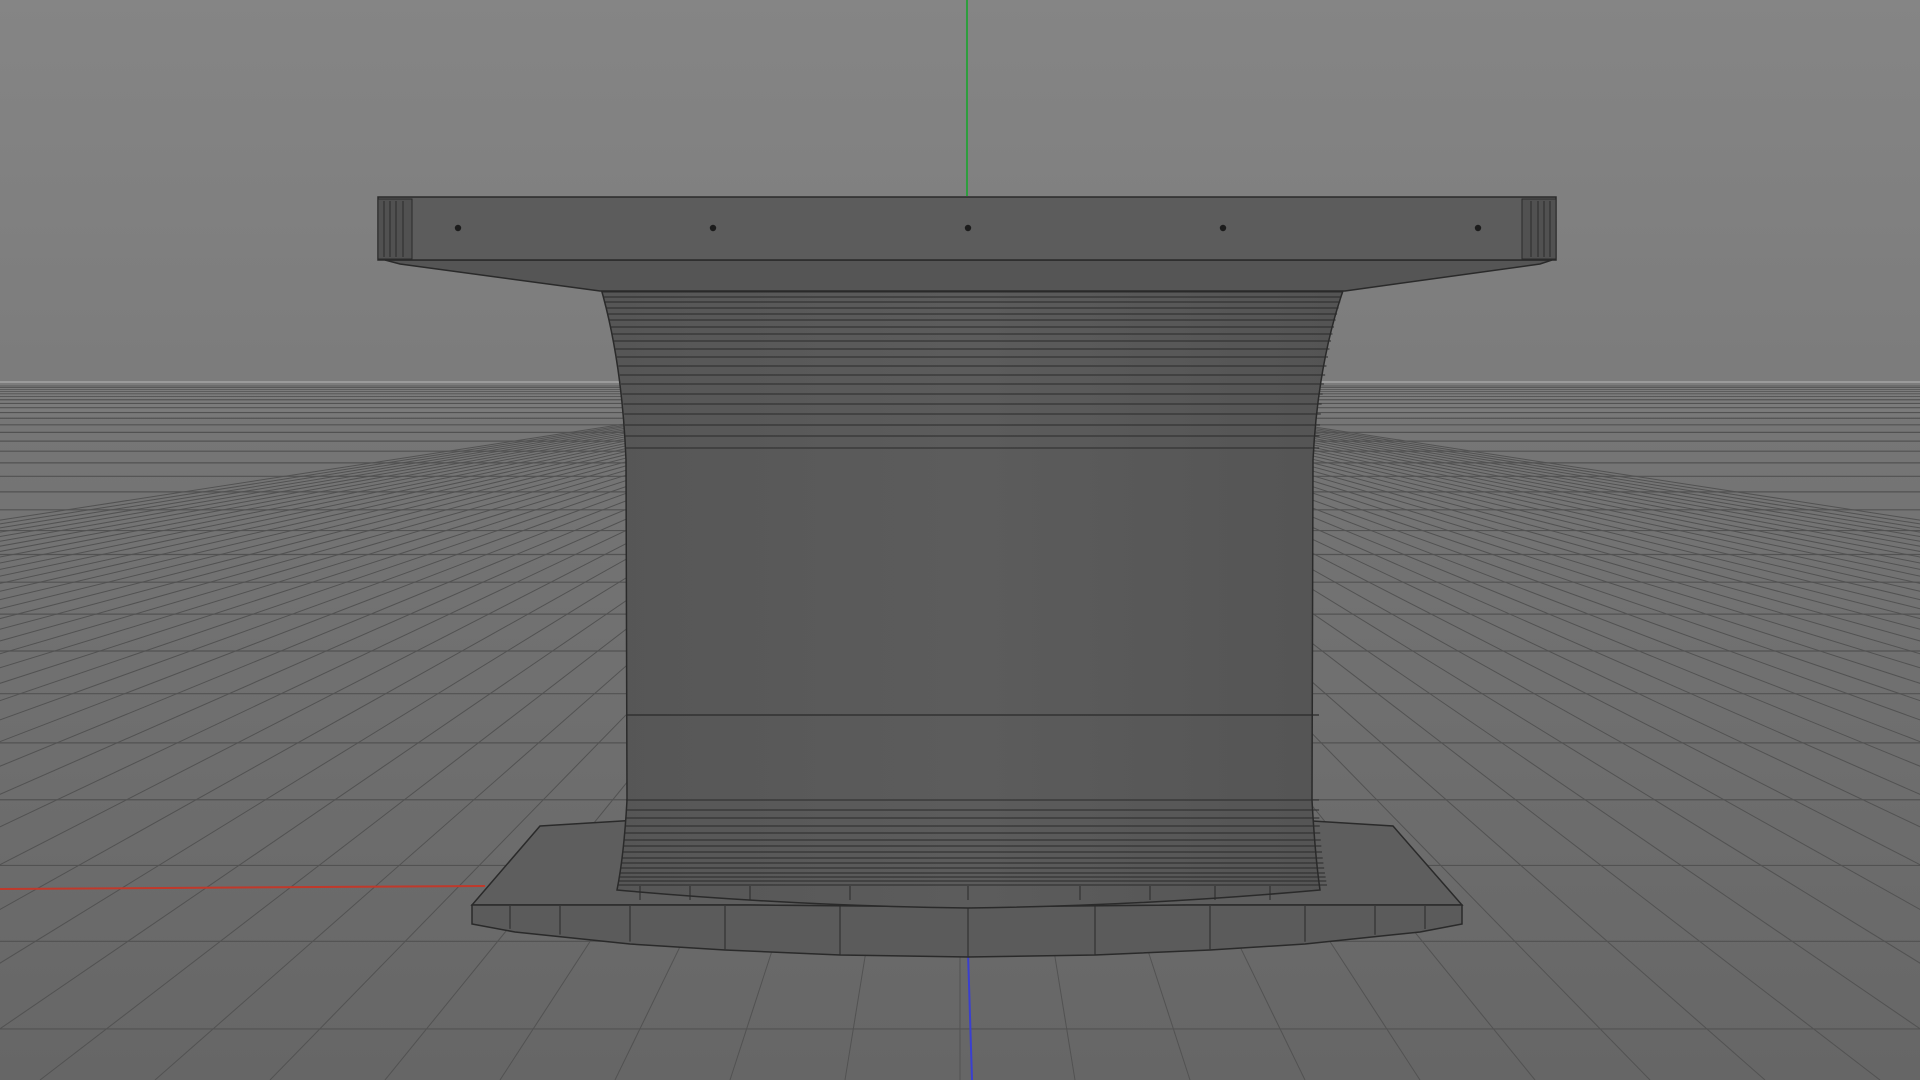 The width and height of the screenshot is (1920, 1080). I want to click on tabletop-right-bevel, so click(1539, 229).